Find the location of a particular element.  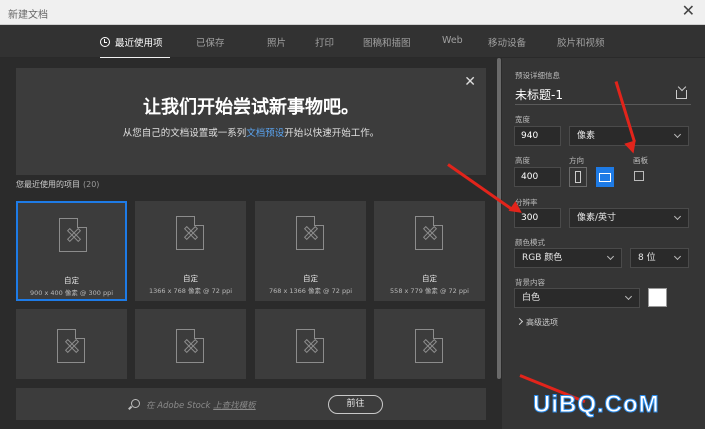

height-input: 400 is located at coordinates (537, 177).